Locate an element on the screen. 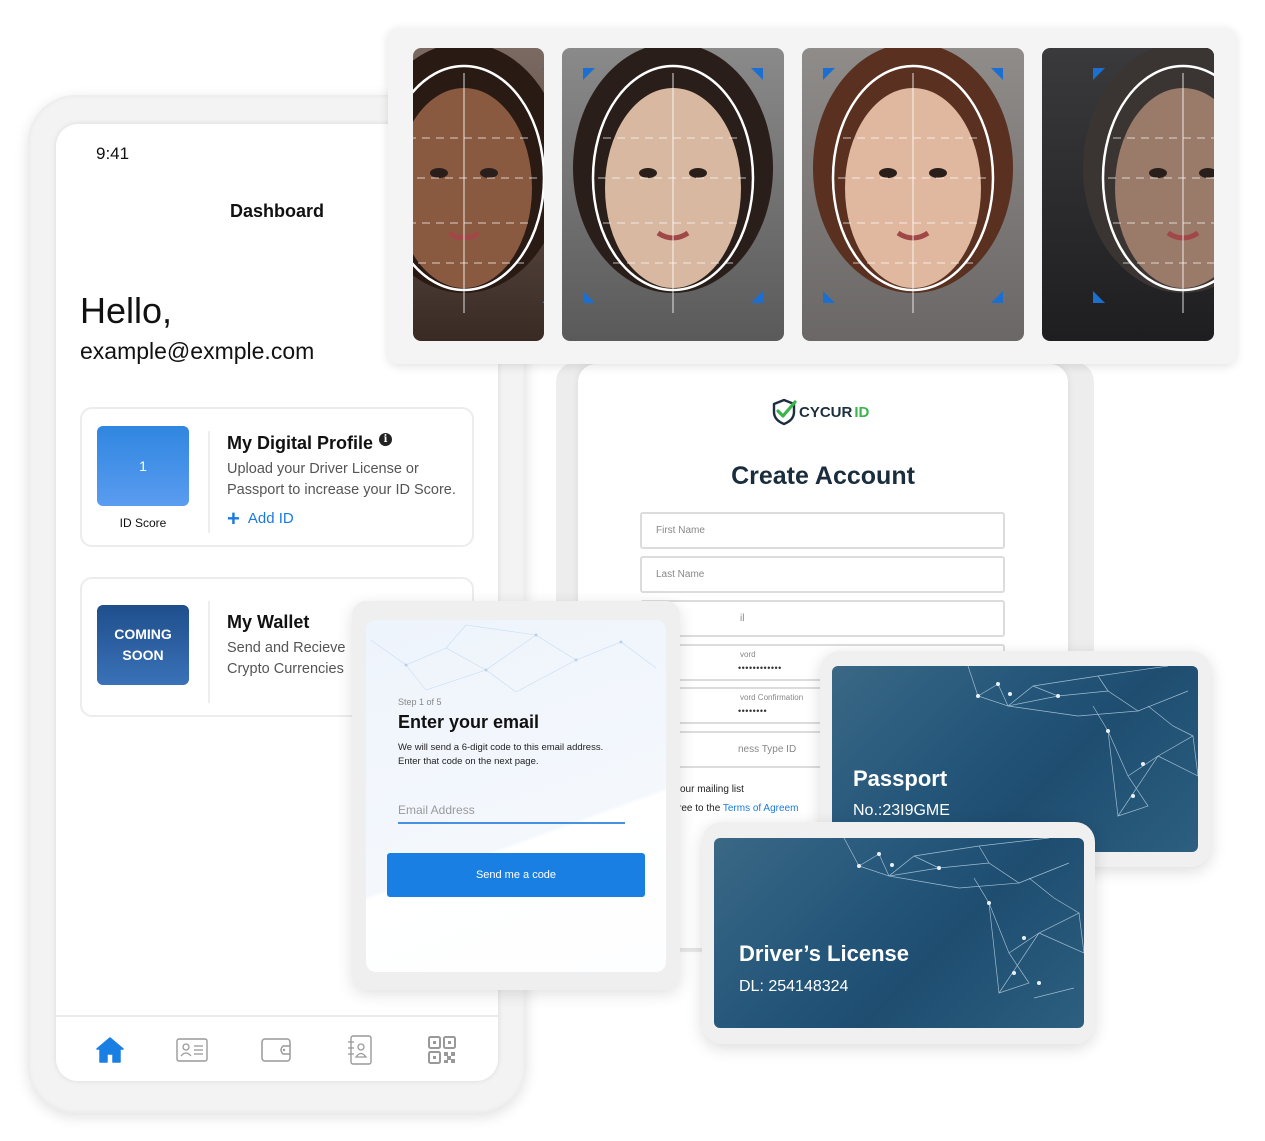 The image size is (1265, 1141). id-score-value: 1 is located at coordinates (143, 466).